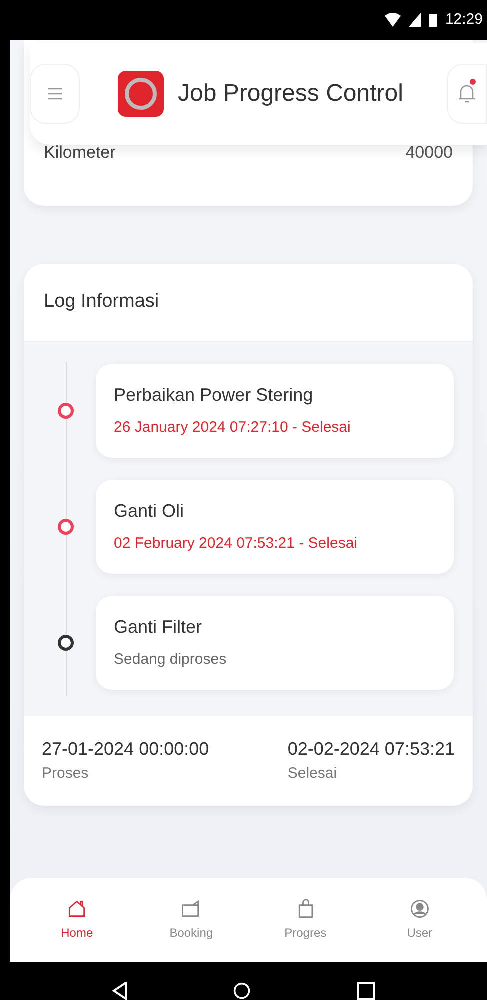  Describe the element at coordinates (214, 395) in the screenshot. I see `entry-title: Perbaikan Power Stering` at that location.